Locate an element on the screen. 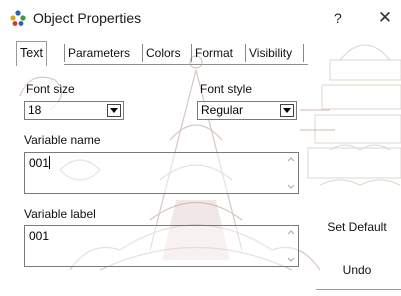  set-default-button: Set Default is located at coordinates (357, 227).